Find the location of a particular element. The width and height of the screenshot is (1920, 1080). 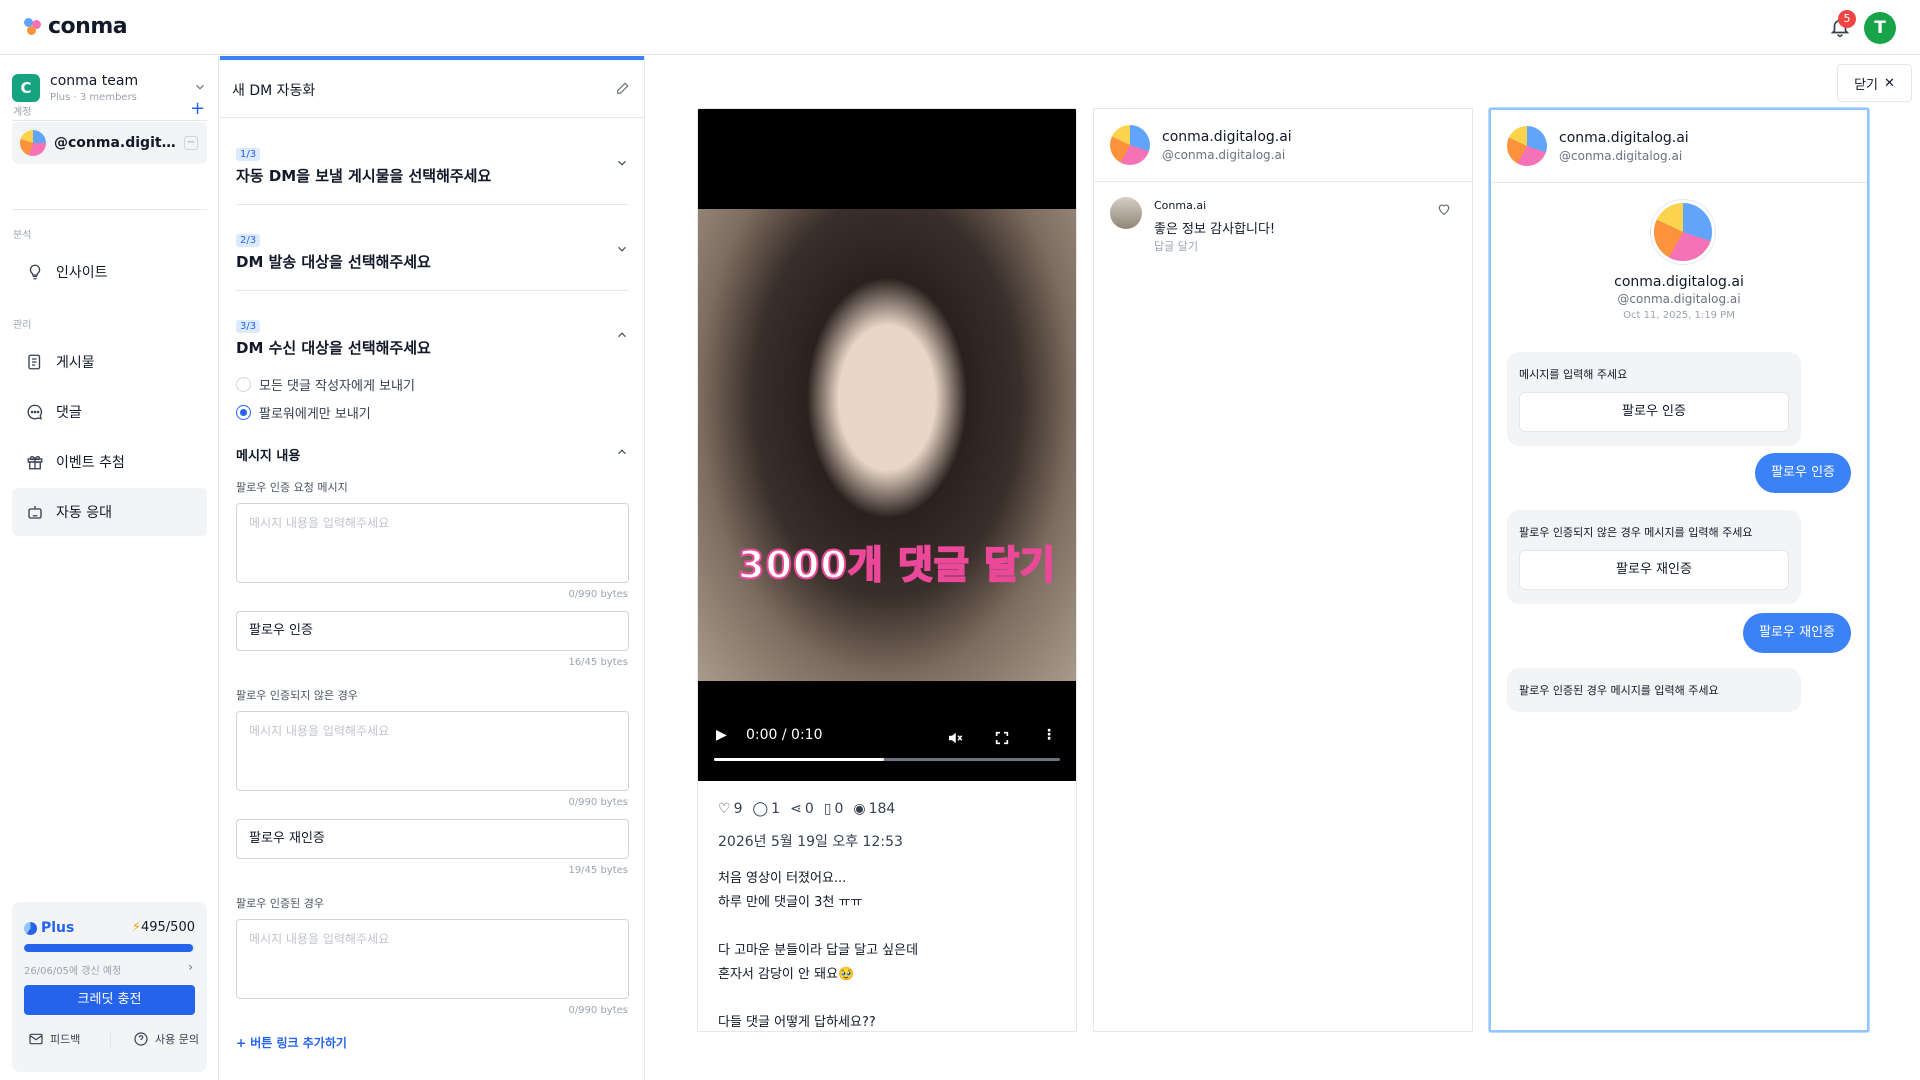

step-badge: 1/3 is located at coordinates (248, 154).